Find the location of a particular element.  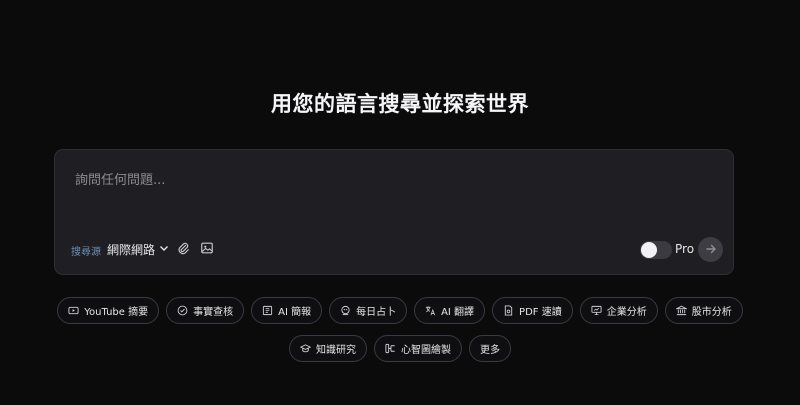

image-upload-button is located at coordinates (207, 249).